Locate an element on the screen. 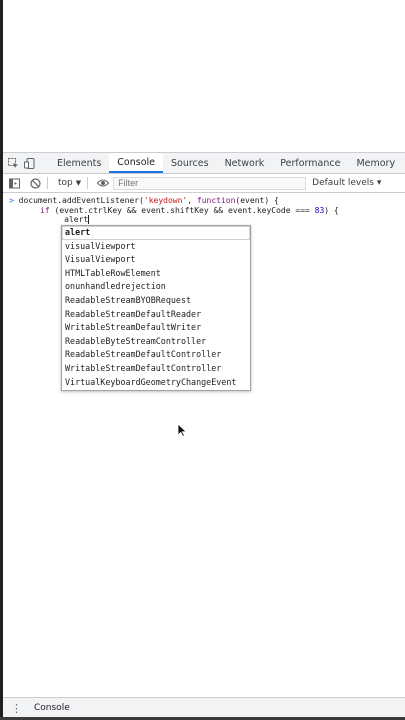  context-selector: top ▼ is located at coordinates (69, 183).